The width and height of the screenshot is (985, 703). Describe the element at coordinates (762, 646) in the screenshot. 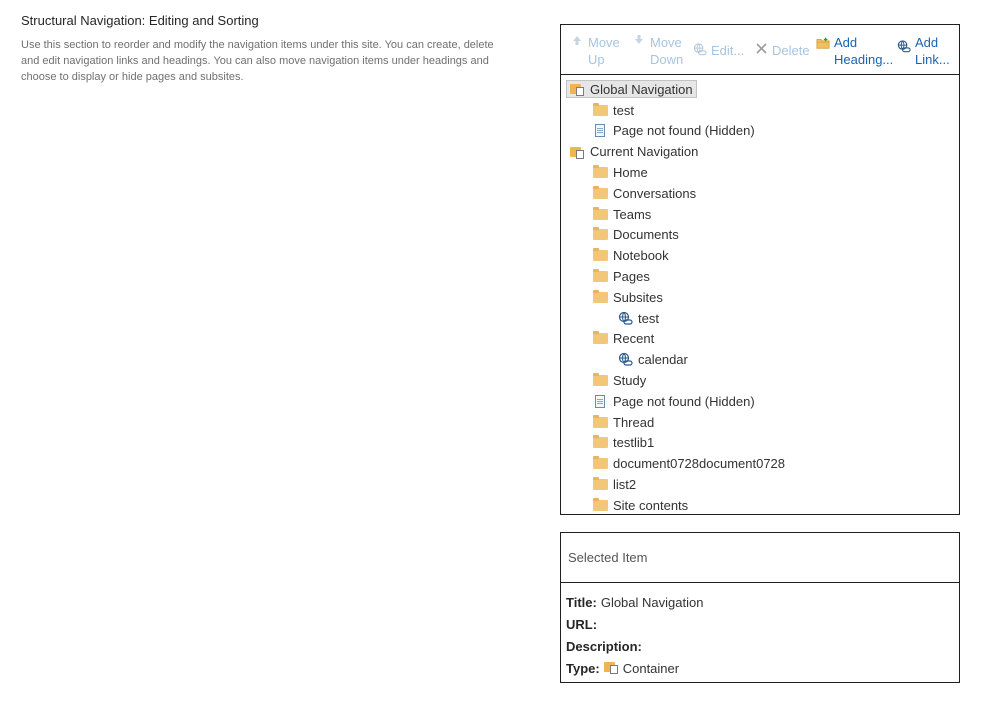

I see `selected-description-row: Description:` at that location.